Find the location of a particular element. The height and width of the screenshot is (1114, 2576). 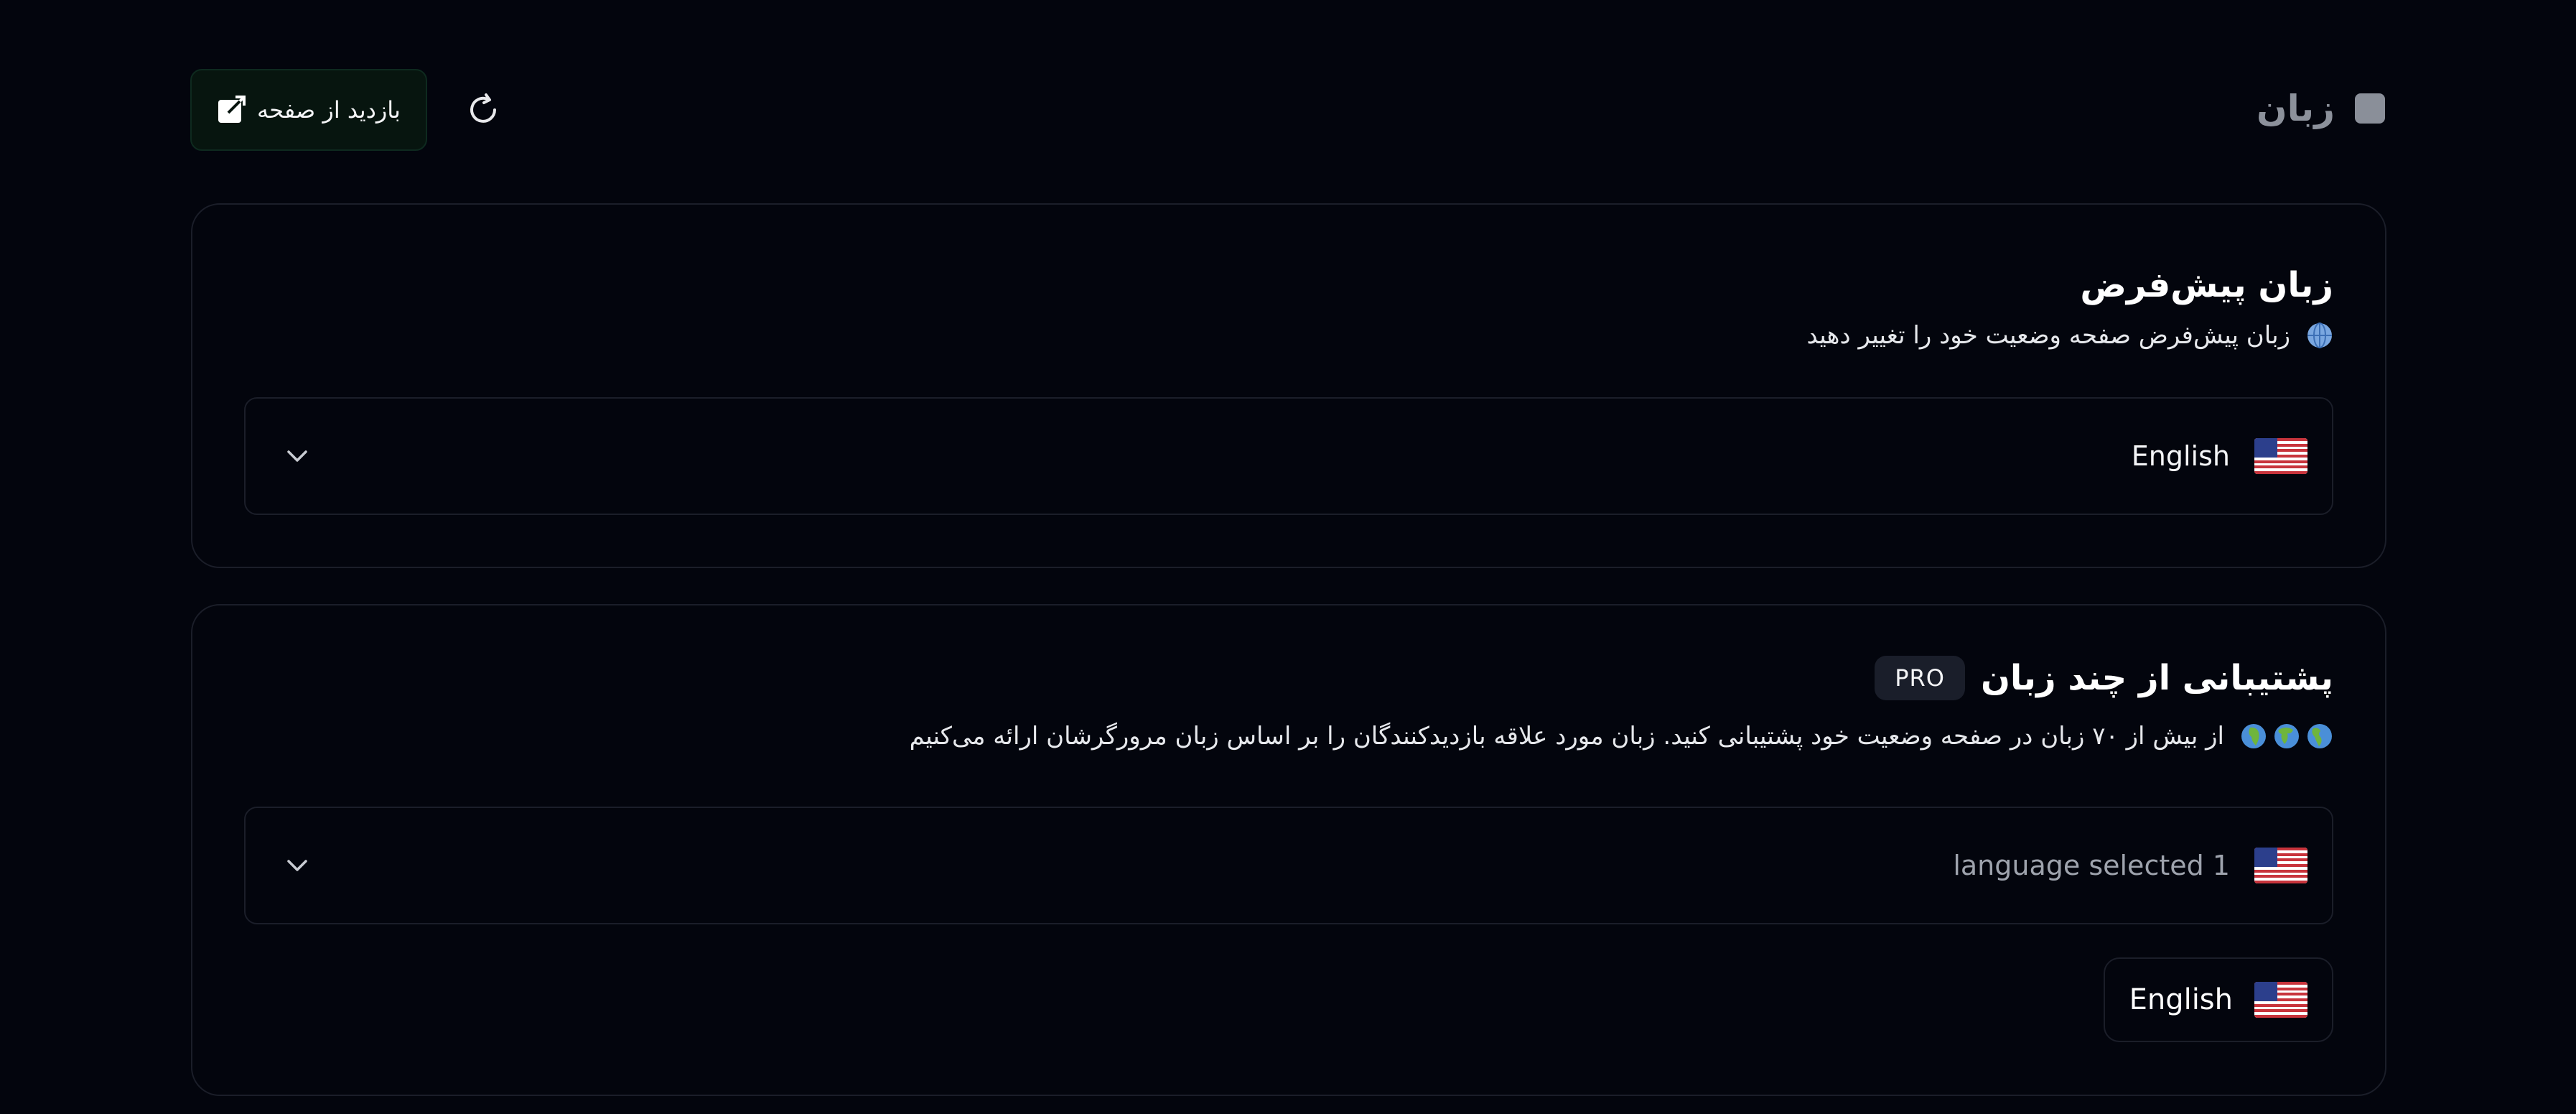

globe-icons is located at coordinates (2286, 737).